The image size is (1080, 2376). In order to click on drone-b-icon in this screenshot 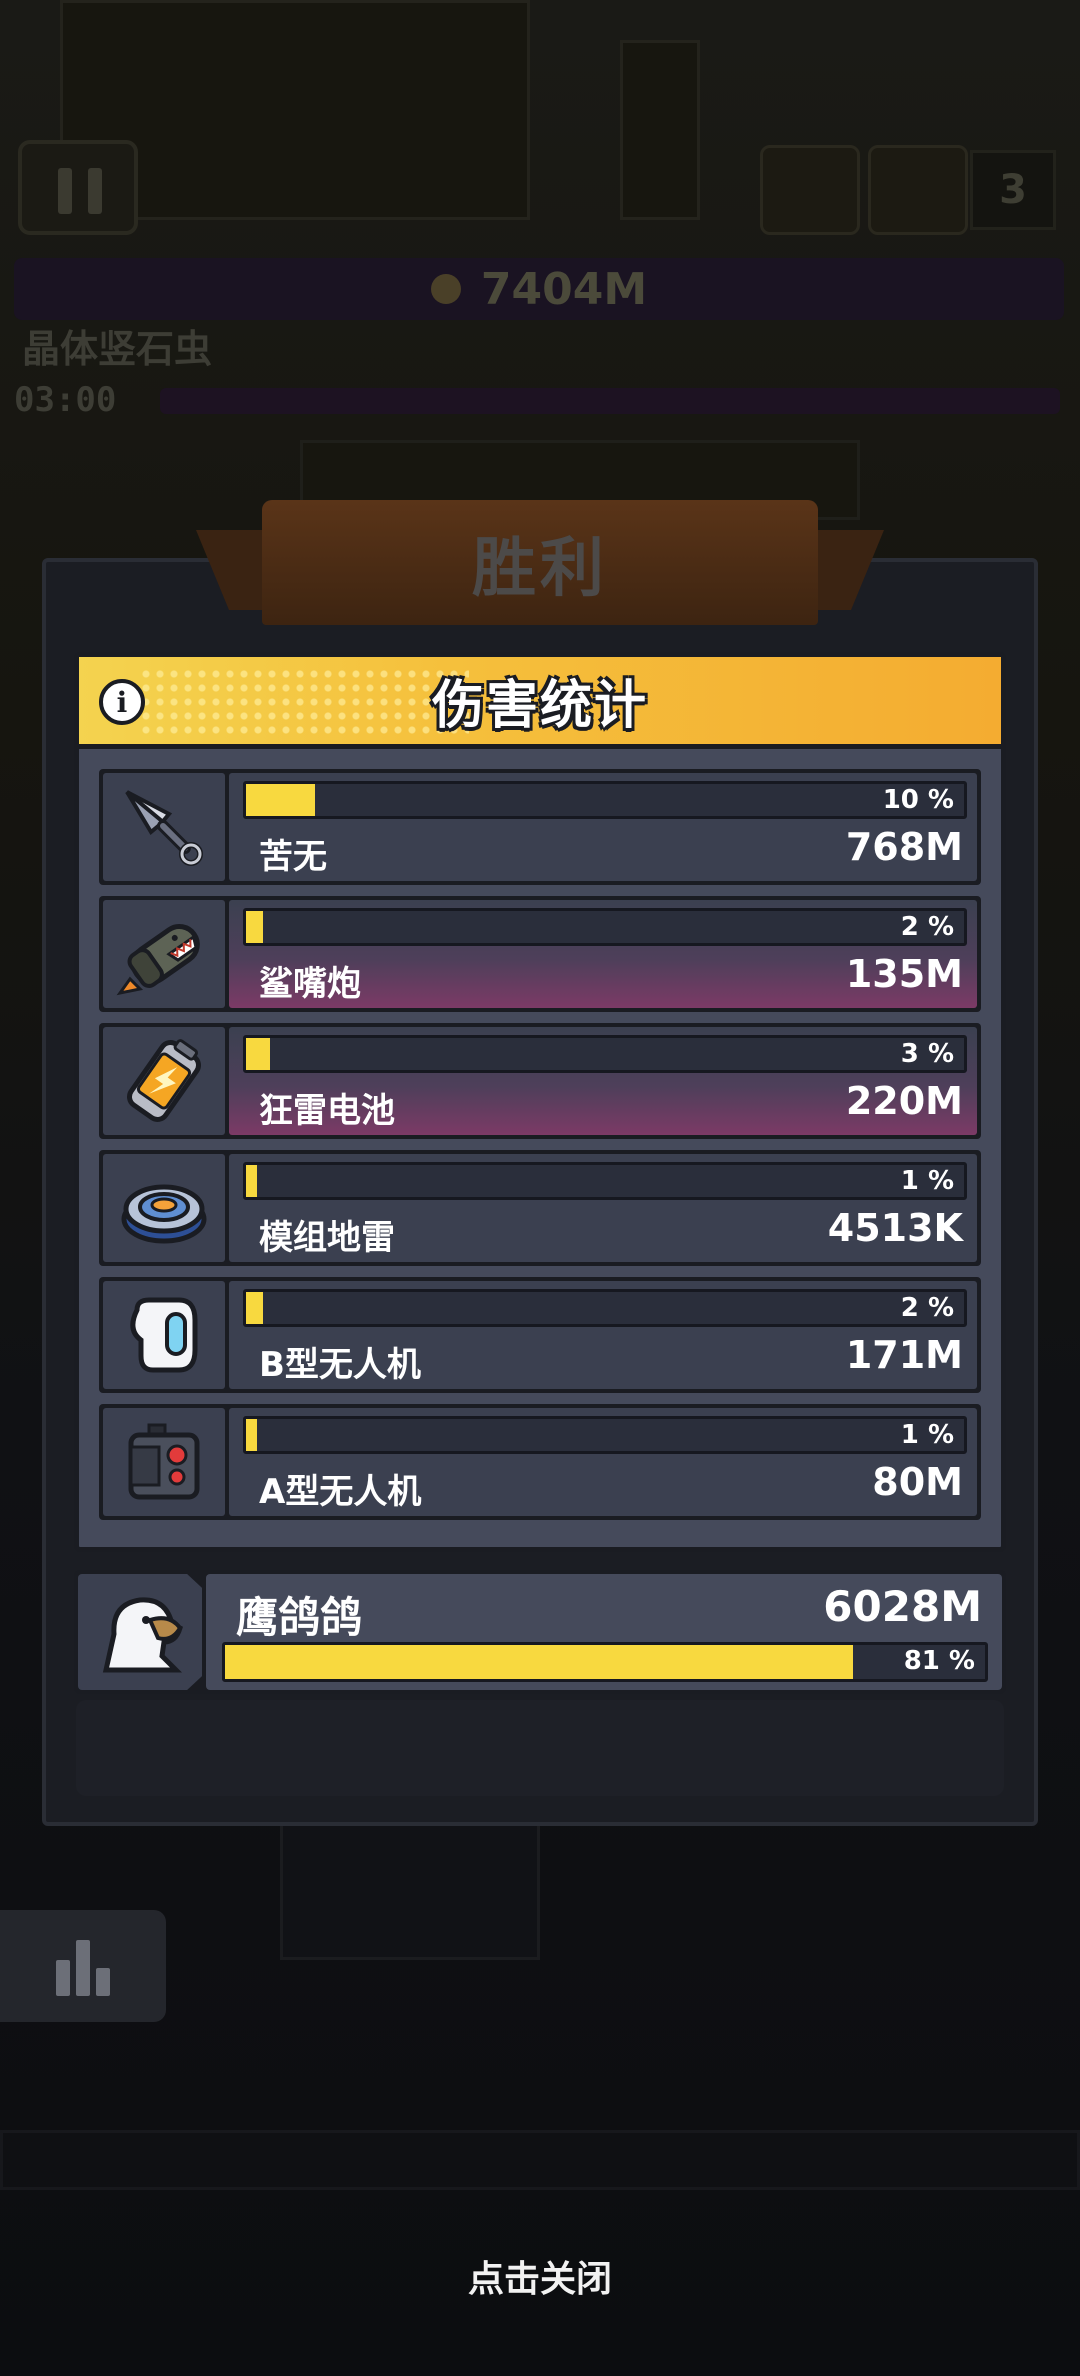, I will do `click(164, 1335)`.